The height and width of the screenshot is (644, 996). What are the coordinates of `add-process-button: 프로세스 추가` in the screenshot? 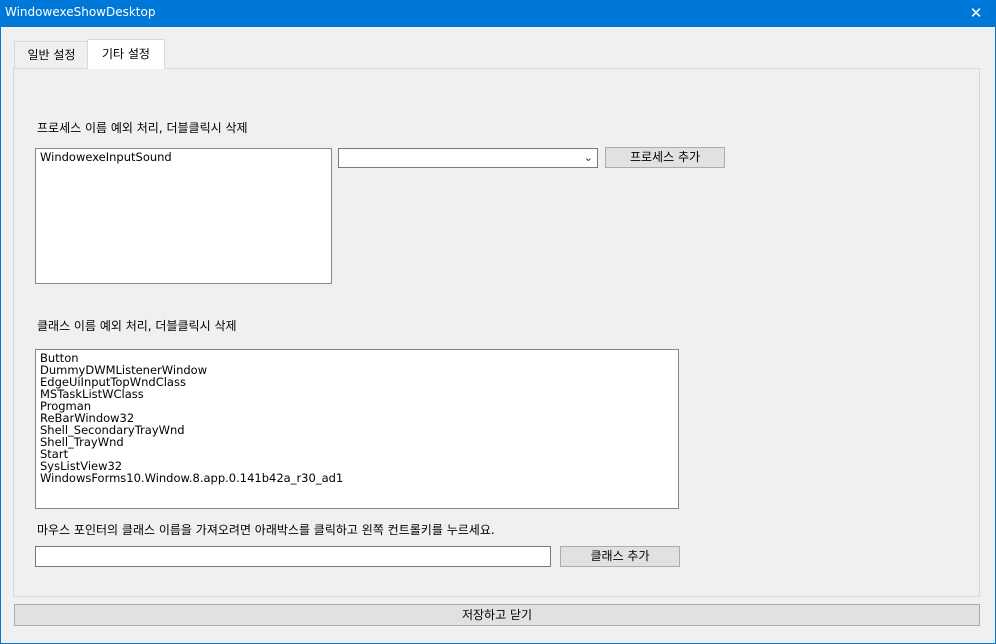 It's located at (665, 157).